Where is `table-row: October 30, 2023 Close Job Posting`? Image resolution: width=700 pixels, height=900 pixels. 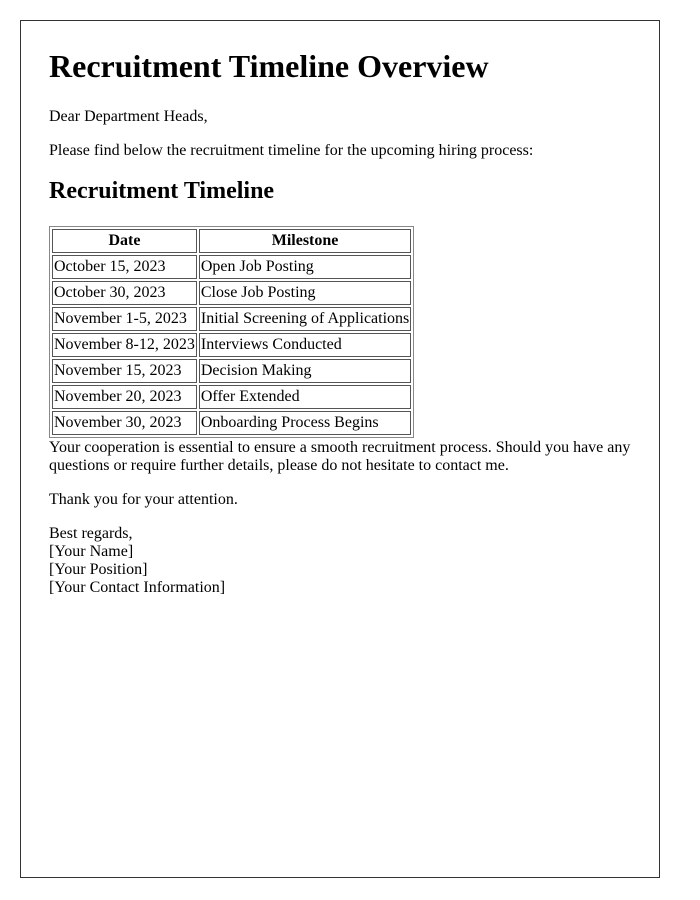
table-row: October 30, 2023 Close Job Posting is located at coordinates (232, 293).